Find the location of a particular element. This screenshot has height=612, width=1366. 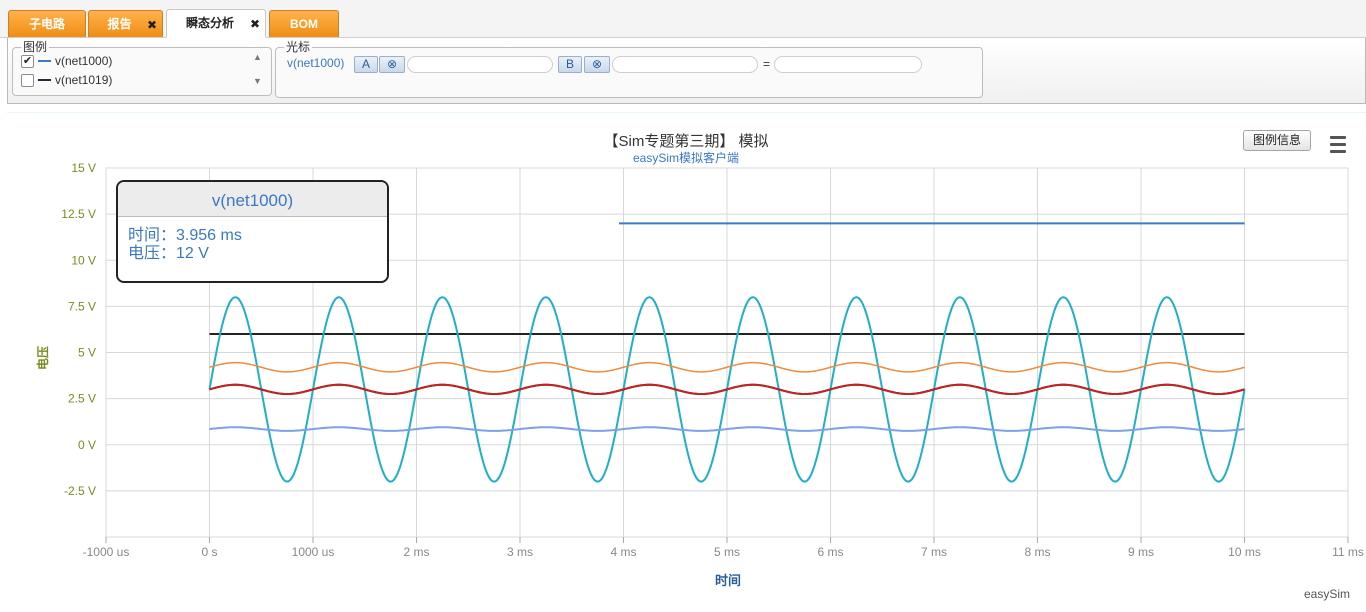

tab-label: BOM is located at coordinates (304, 24).